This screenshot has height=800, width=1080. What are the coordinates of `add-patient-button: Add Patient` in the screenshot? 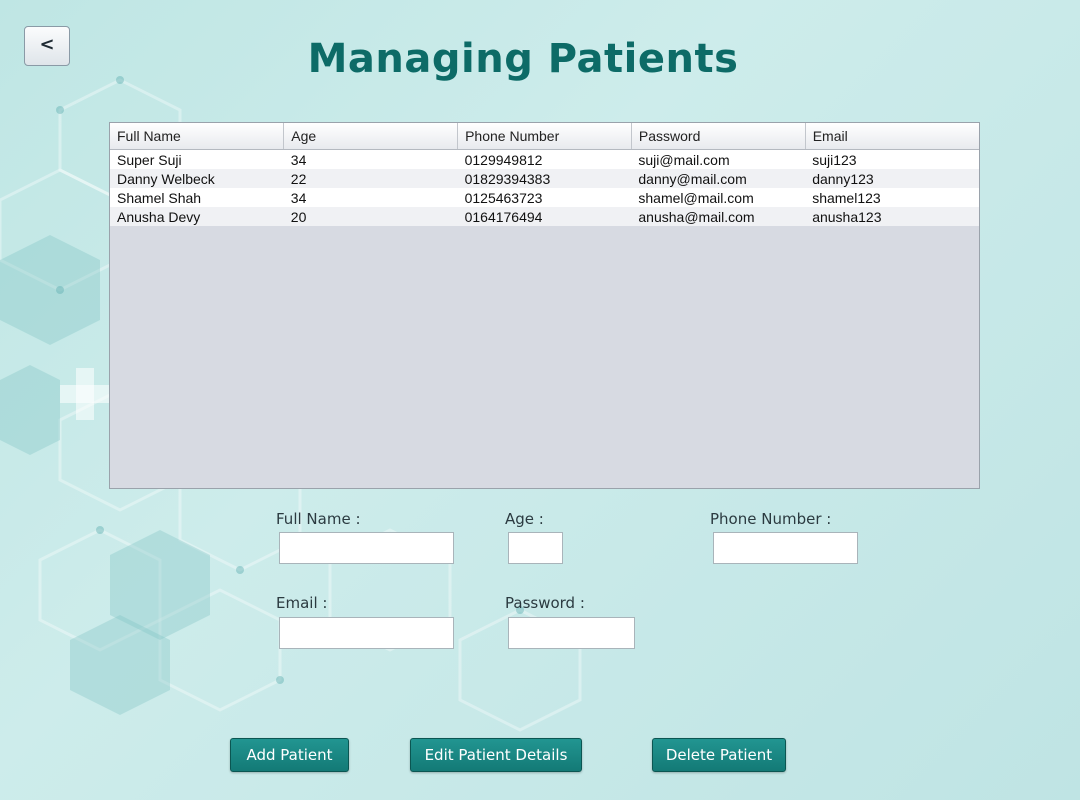 It's located at (289, 755).